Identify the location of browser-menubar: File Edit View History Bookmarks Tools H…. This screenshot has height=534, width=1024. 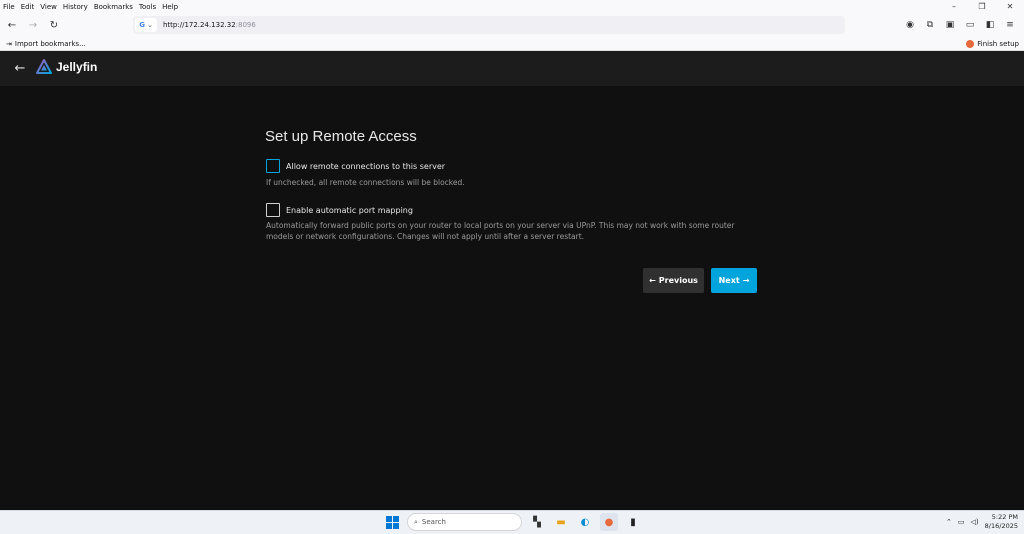
(512, 6).